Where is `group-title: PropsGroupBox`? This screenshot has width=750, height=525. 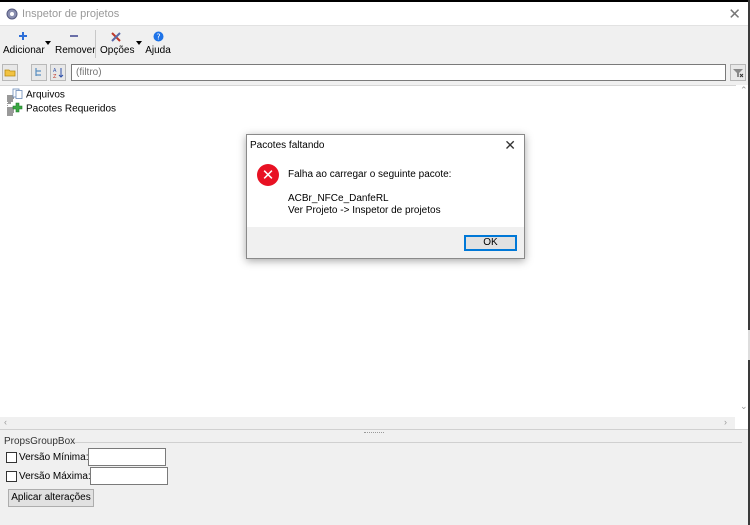 group-title: PropsGroupBox is located at coordinates (40, 441).